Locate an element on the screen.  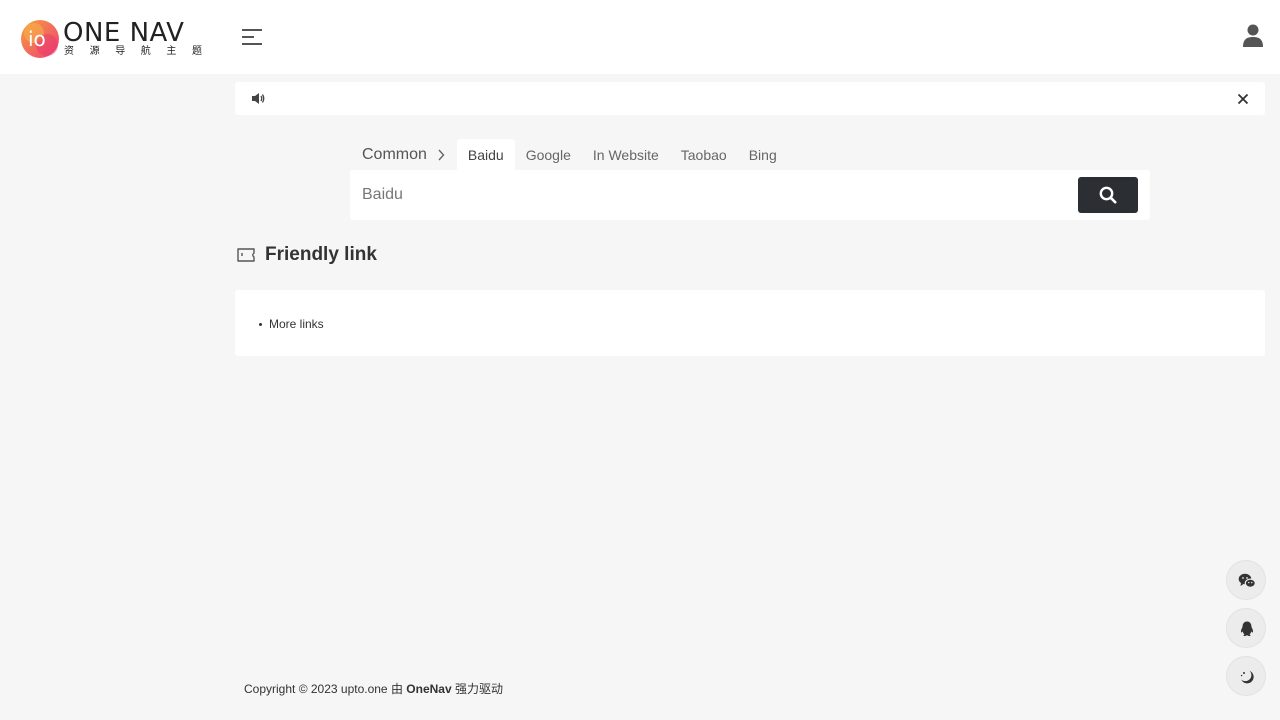
footer-suffix: 强力驱动 is located at coordinates (477, 689).